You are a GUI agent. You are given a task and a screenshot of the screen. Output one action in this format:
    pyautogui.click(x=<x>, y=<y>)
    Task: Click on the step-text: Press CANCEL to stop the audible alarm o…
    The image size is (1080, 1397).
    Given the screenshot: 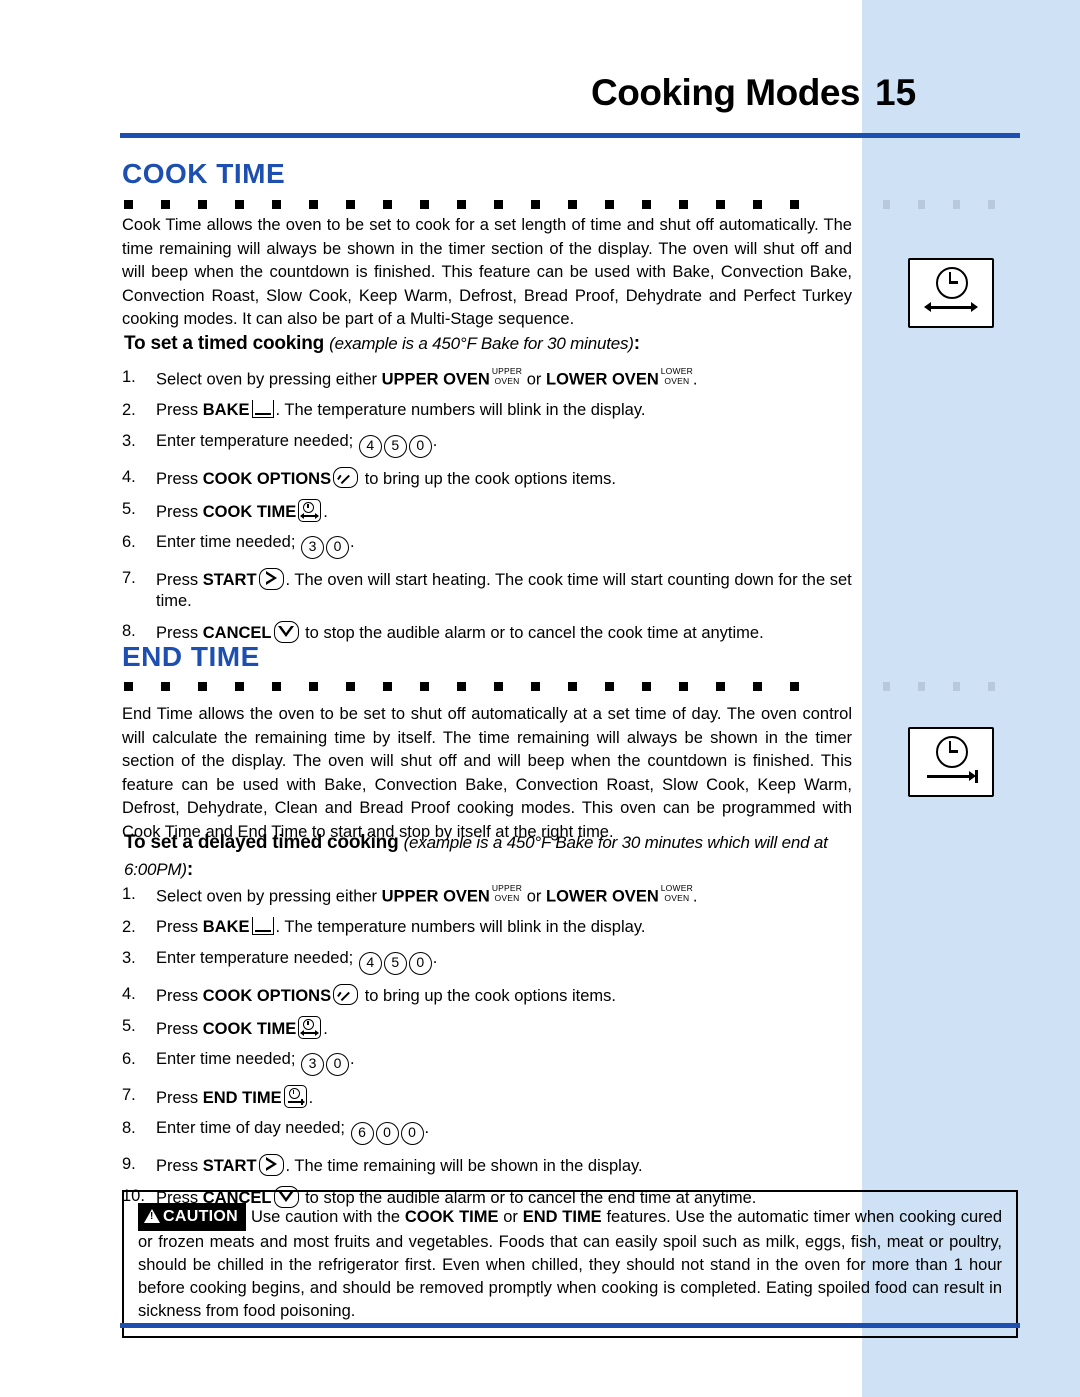 What is the action you would take?
    pyautogui.click(x=509, y=632)
    